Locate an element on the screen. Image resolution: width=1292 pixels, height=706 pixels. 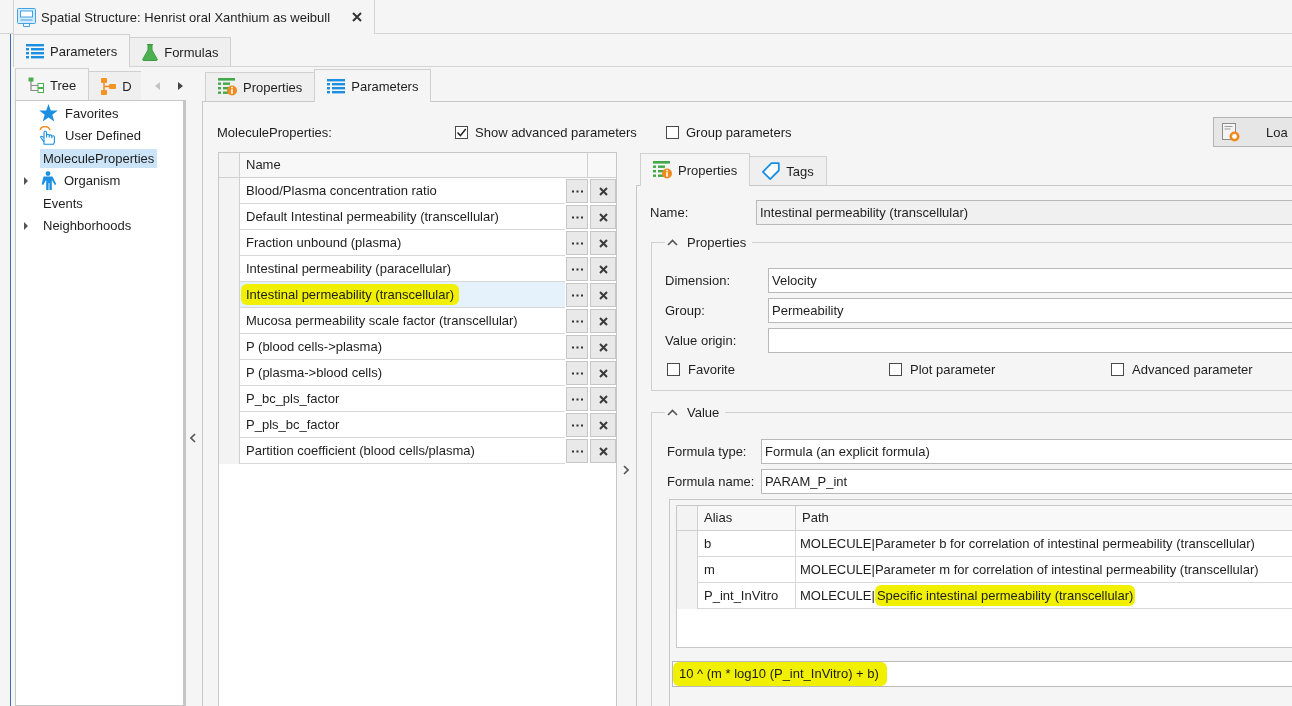
diagram-icon is located at coordinates (109, 86).